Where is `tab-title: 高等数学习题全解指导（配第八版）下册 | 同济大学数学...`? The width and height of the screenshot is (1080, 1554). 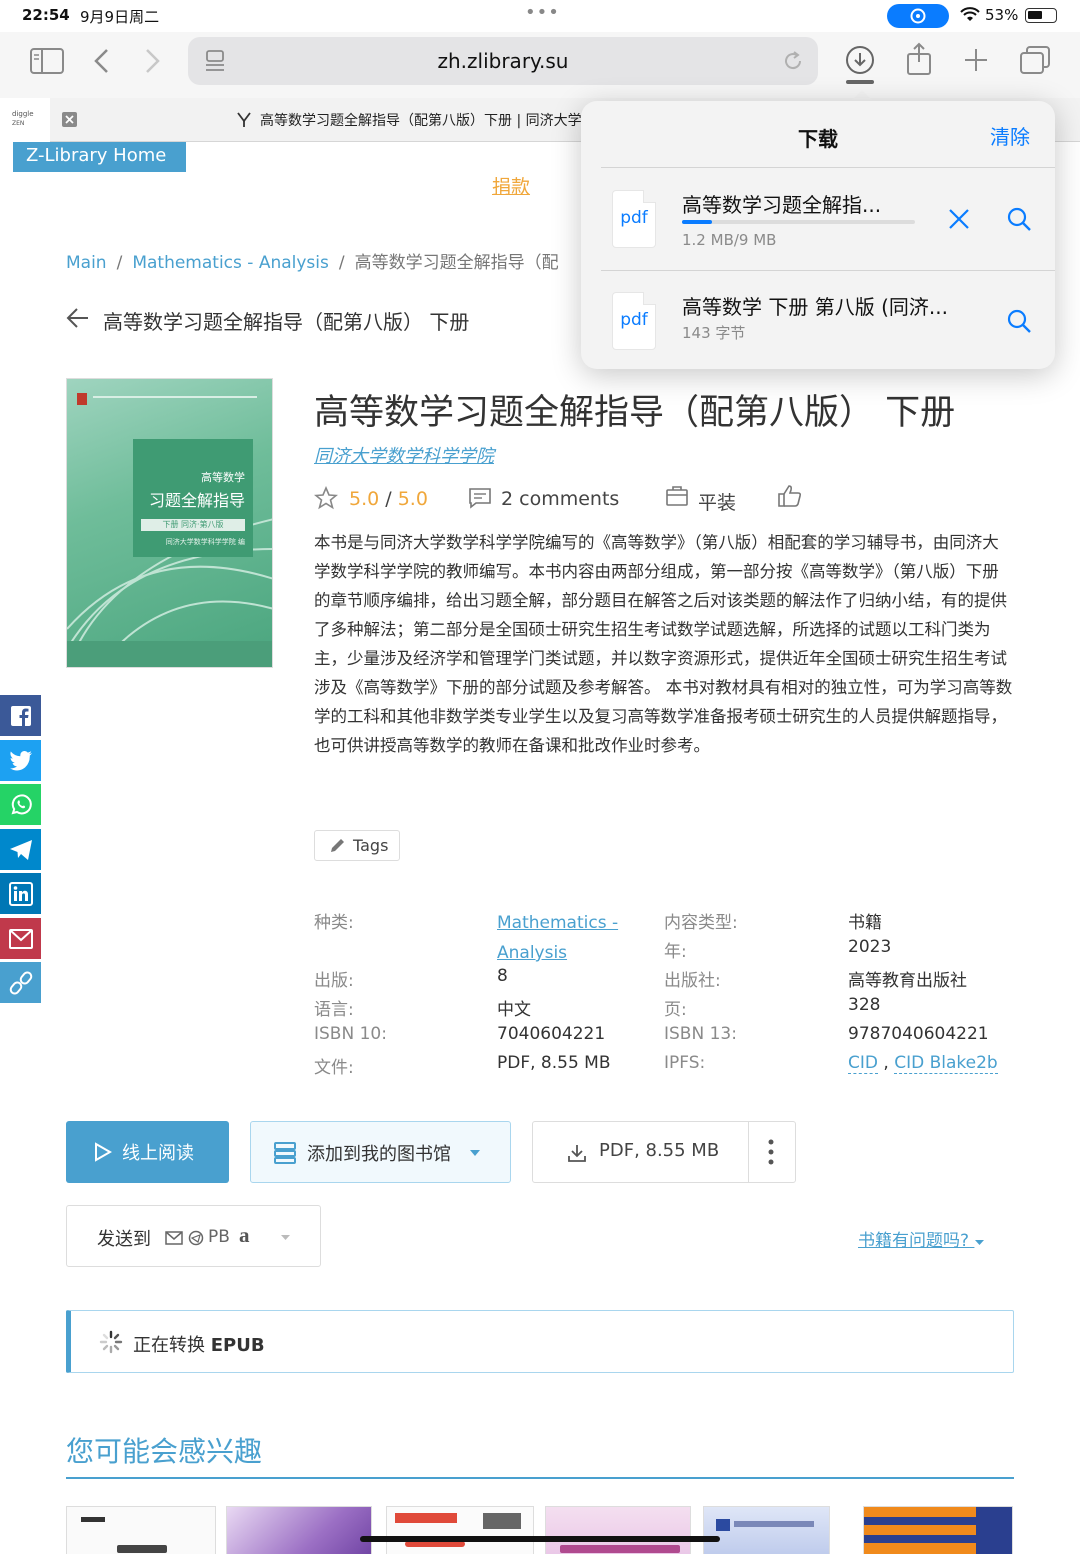
tab-title: 高等数学习题全解指导（配第八版）下册 | 同济大学数学... is located at coordinates (441, 120).